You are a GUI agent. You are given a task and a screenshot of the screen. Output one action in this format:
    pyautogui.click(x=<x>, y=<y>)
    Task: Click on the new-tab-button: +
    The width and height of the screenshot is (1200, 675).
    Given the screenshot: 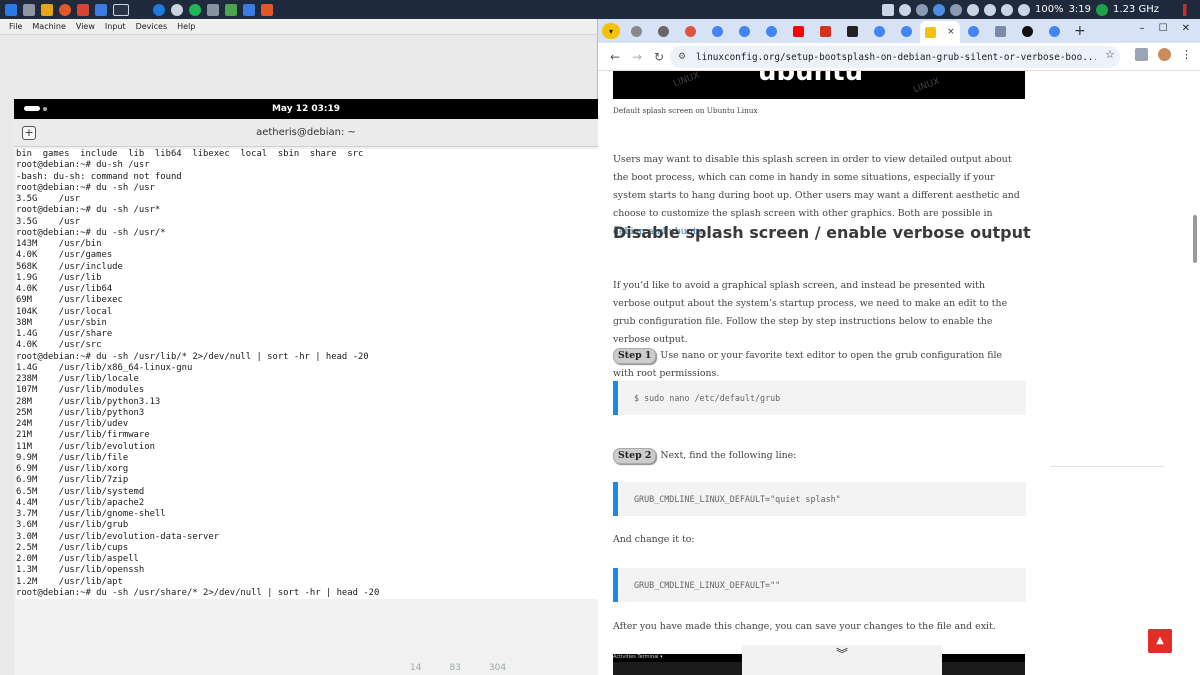 What is the action you would take?
    pyautogui.click(x=1080, y=31)
    